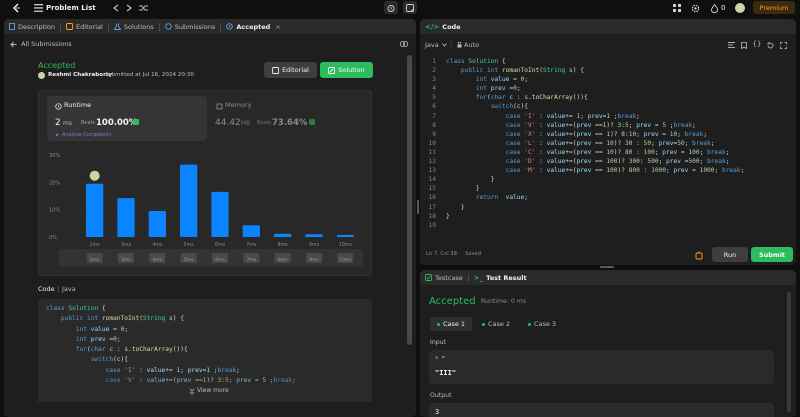 The width and height of the screenshot is (800, 417). What do you see at coordinates (129, 8) in the screenshot?
I see `chevron-right-icon` at bounding box center [129, 8].